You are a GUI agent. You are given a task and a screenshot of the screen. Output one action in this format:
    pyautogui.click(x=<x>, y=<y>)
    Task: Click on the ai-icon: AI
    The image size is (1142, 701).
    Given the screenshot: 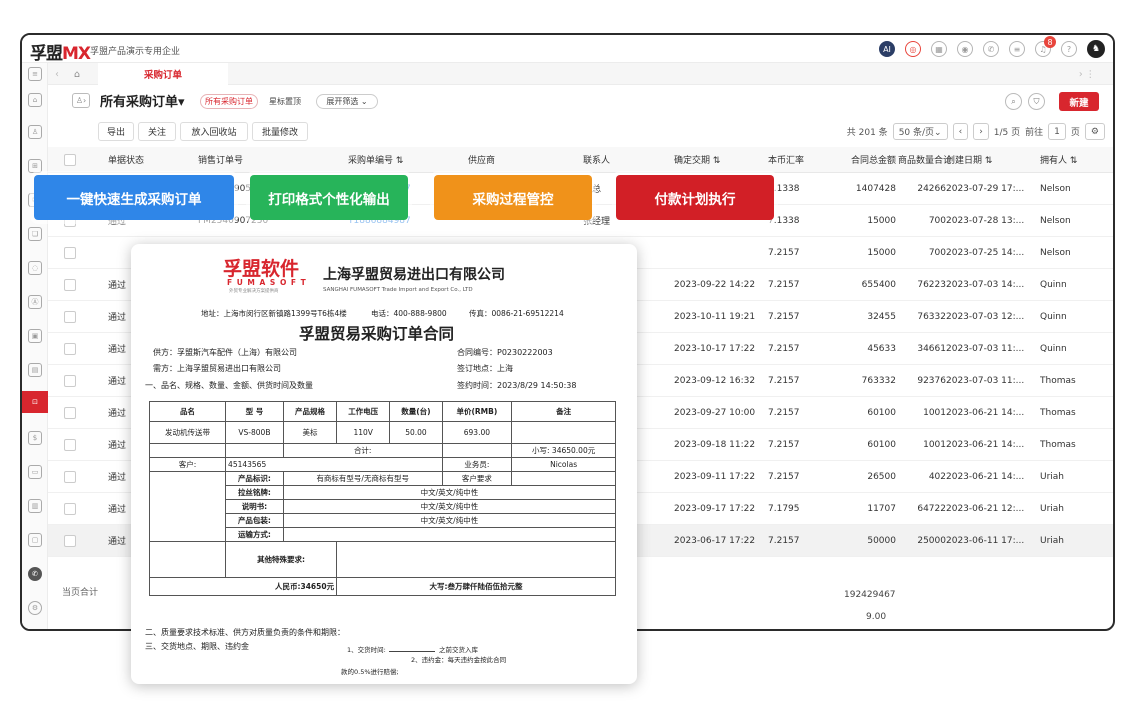 What is the action you would take?
    pyautogui.click(x=887, y=49)
    